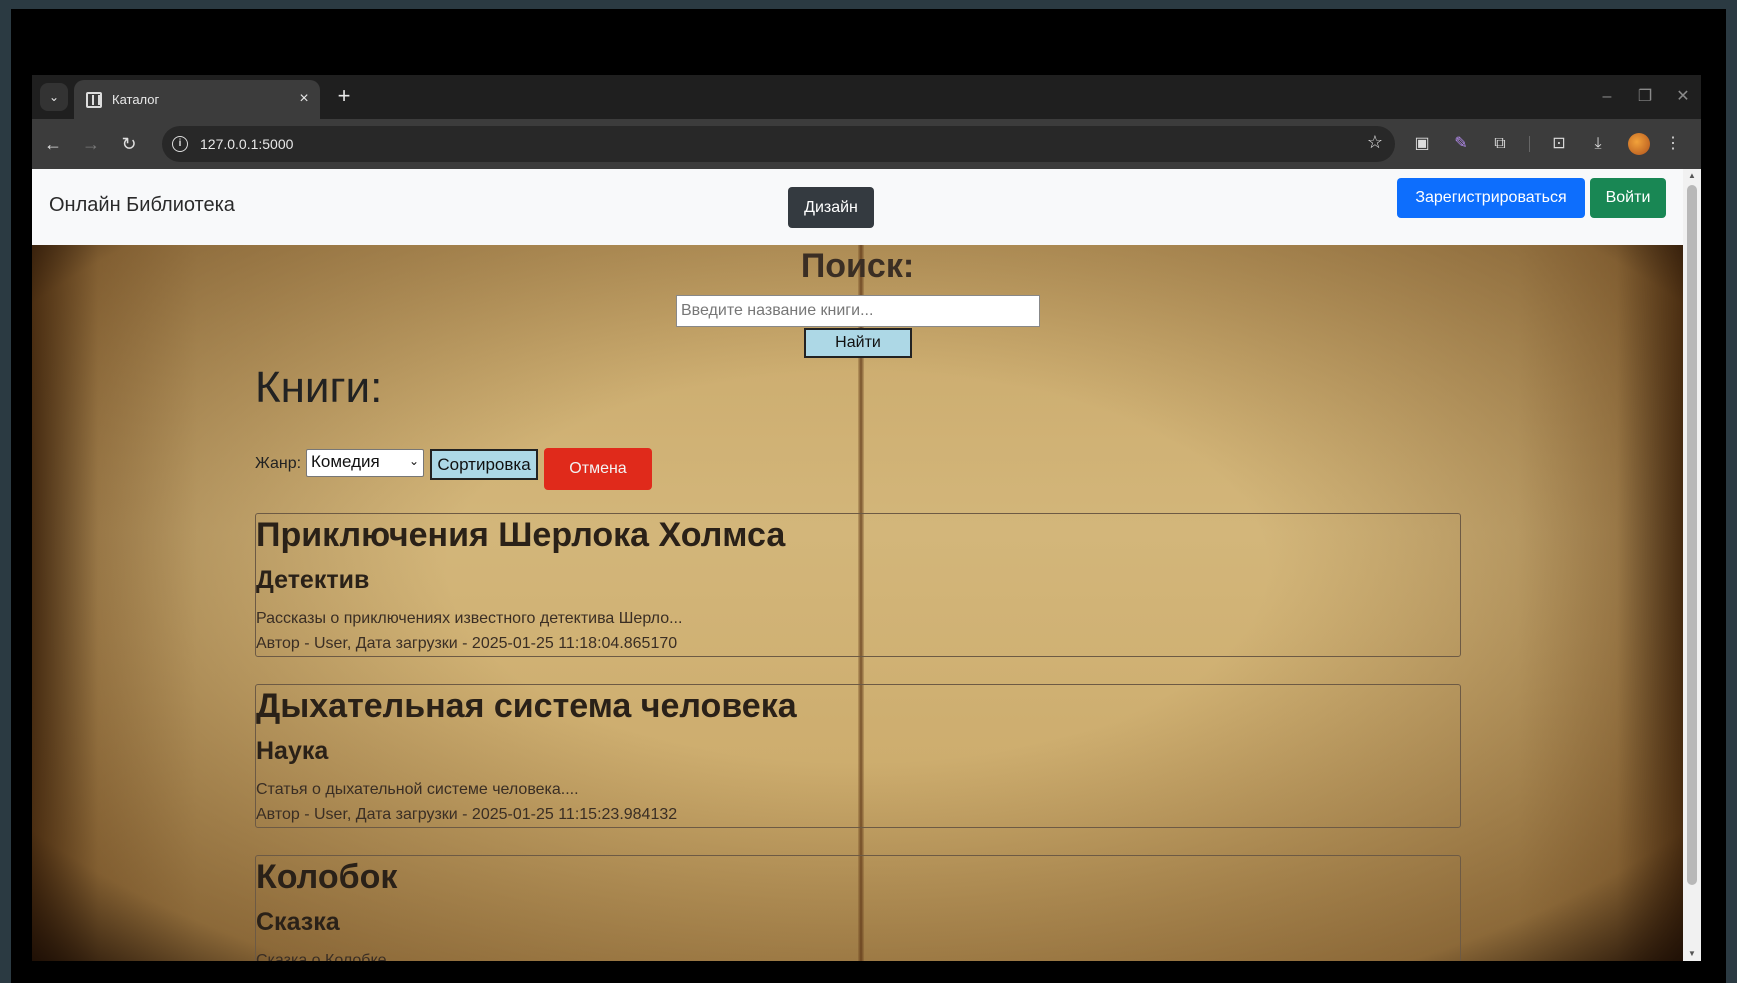  Describe the element at coordinates (319, 387) in the screenshot. I see `books-heading: Книги:` at that location.